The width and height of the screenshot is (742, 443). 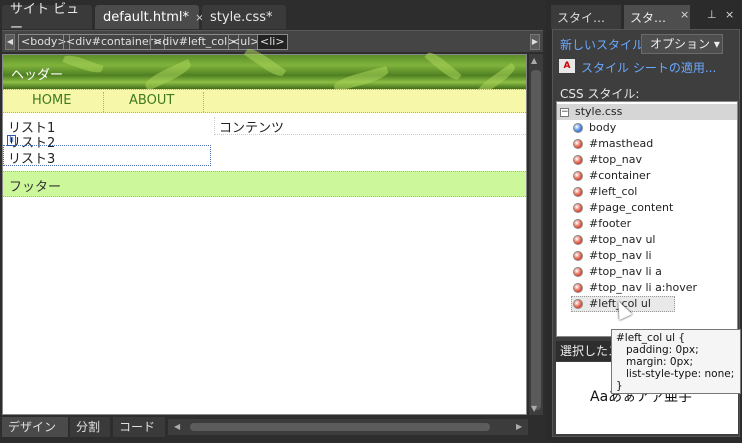 I want to click on scroll-left-icon: ◀, so click(x=177, y=426).